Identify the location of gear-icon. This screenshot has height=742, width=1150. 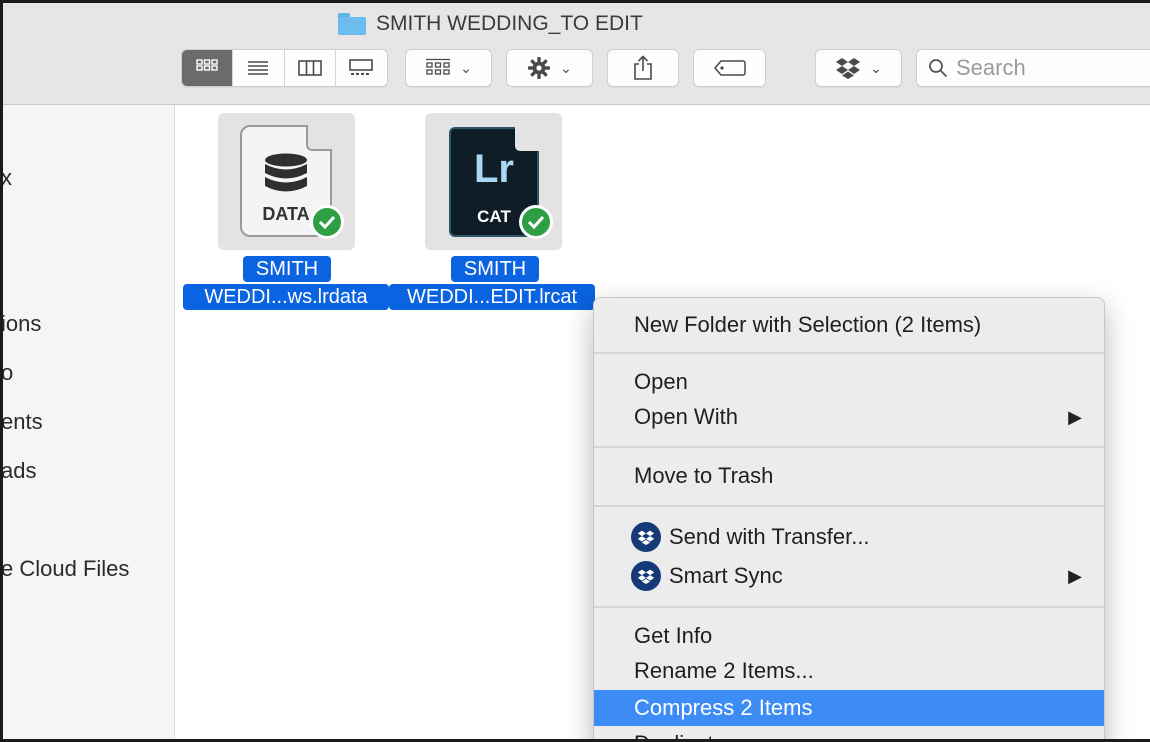
(539, 68).